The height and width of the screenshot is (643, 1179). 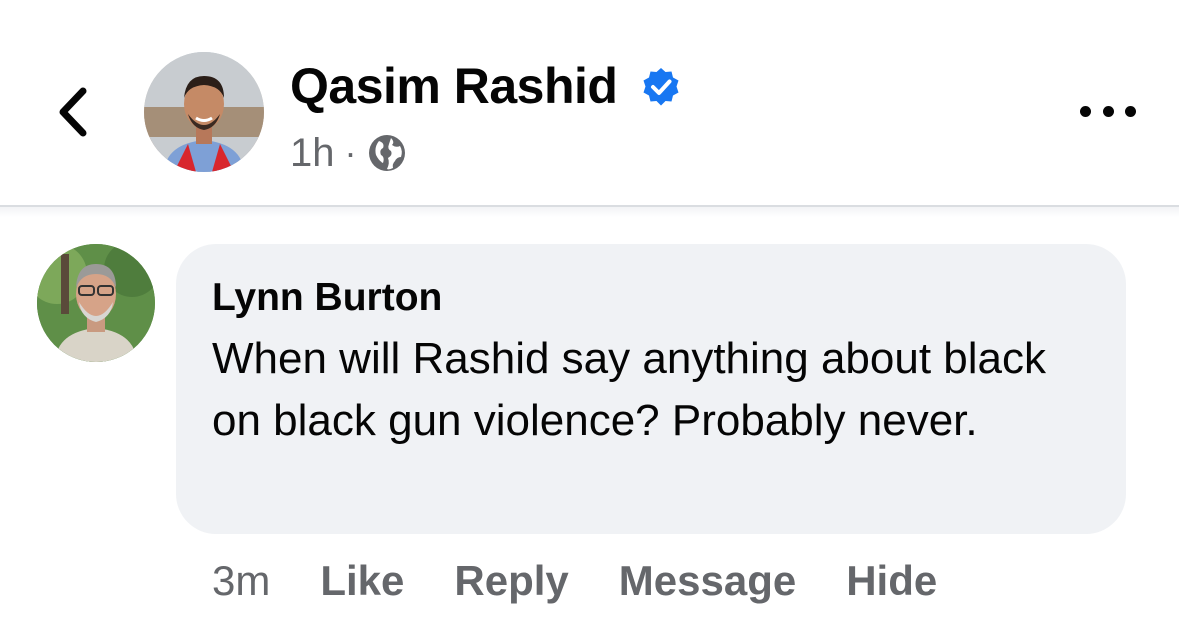 What do you see at coordinates (241, 581) in the screenshot?
I see `comment-time: 3m` at bounding box center [241, 581].